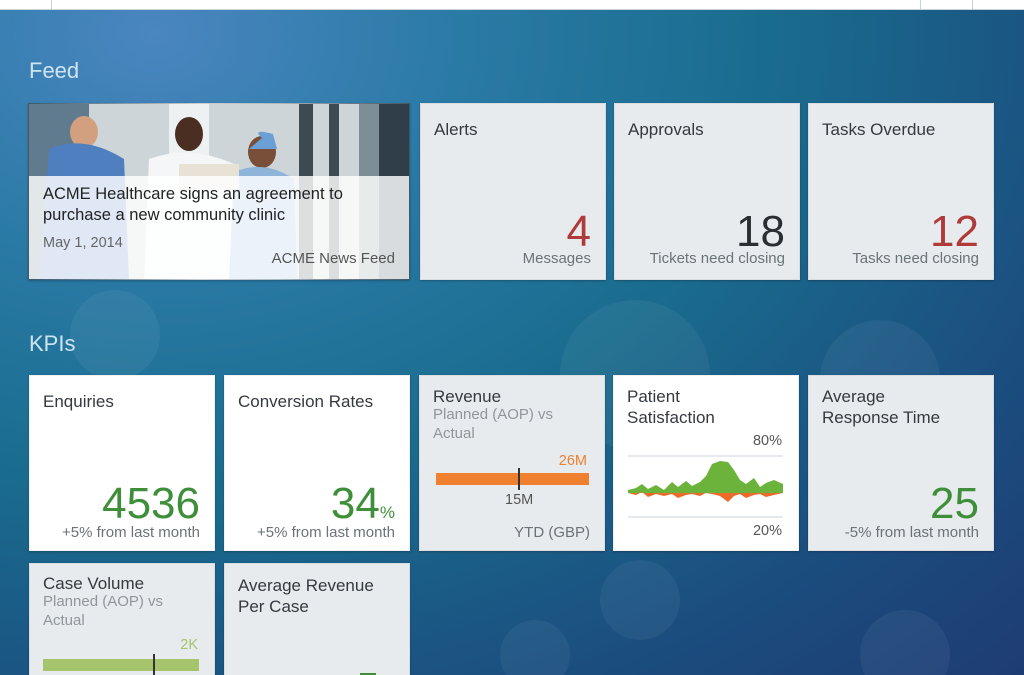  I want to click on approvals-title: Approvals, so click(666, 129).